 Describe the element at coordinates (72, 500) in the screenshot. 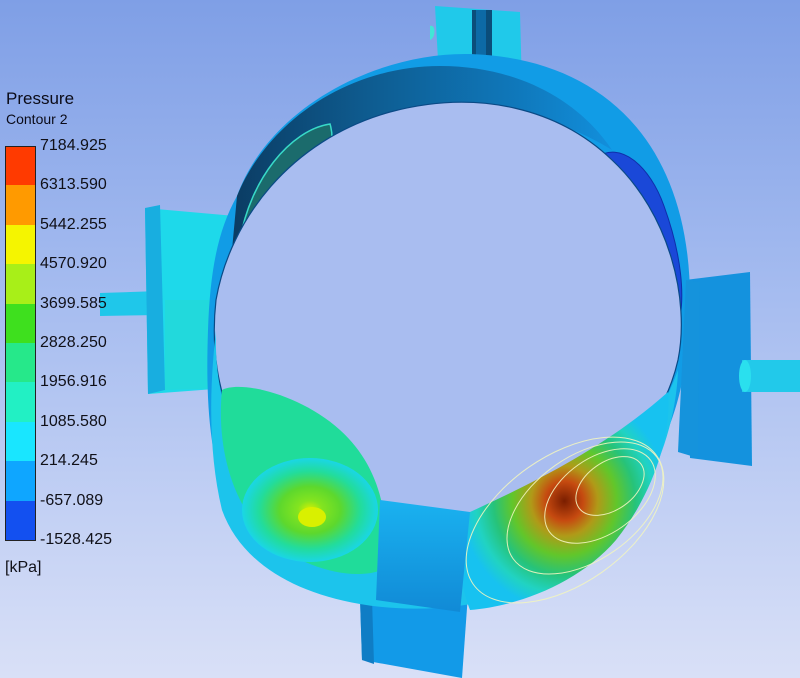

I see `legend-tick-label: -657.089` at that location.